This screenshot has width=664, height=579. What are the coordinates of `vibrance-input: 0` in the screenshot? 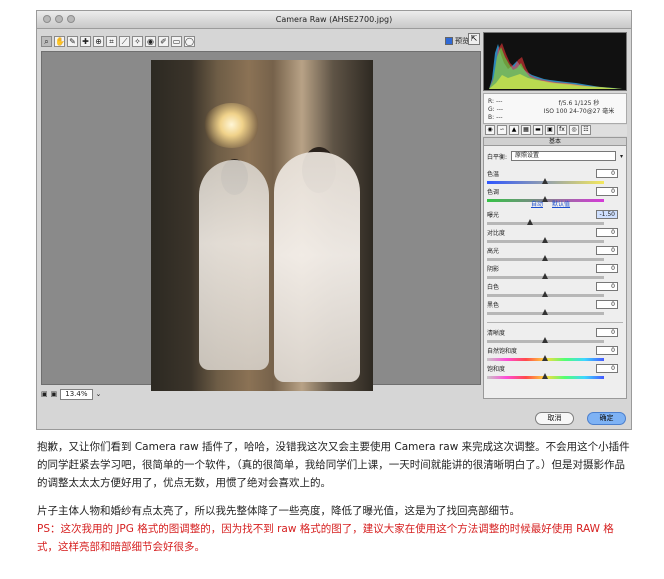 It's located at (607, 350).